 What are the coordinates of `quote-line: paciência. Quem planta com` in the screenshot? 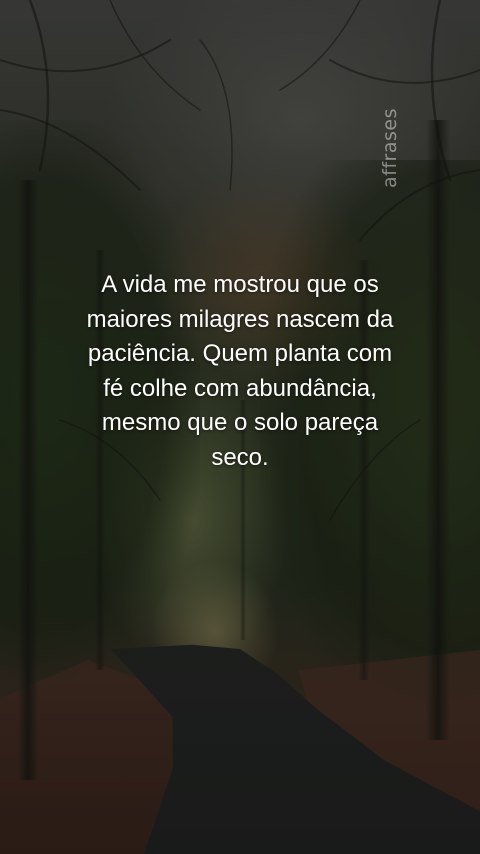 It's located at (240, 353).